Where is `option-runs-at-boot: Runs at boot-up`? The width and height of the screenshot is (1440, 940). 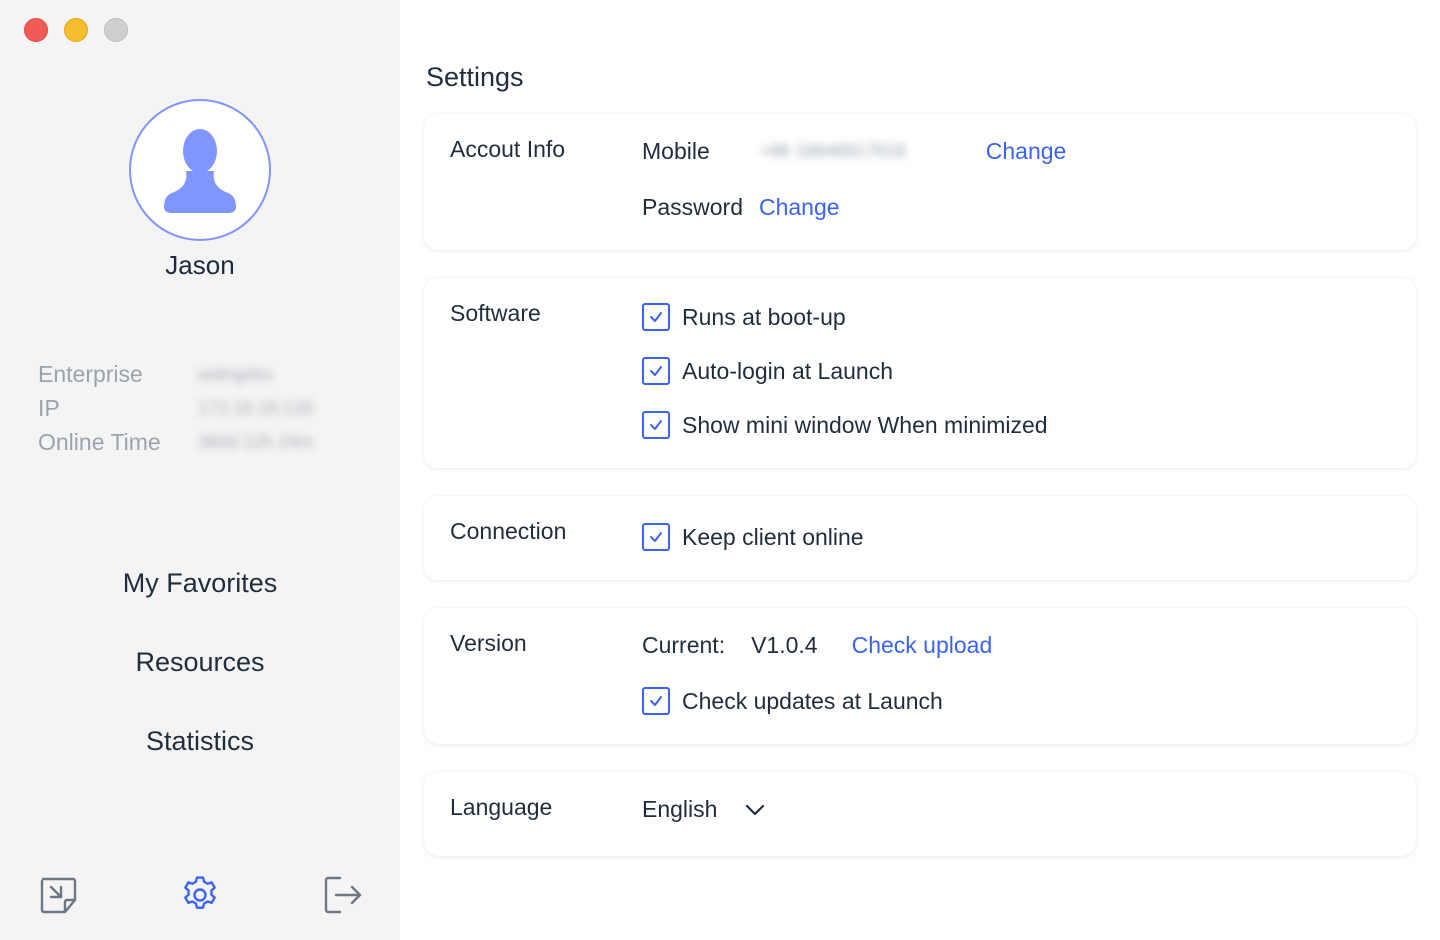 option-runs-at-boot: Runs at boot-up is located at coordinates (744, 317).